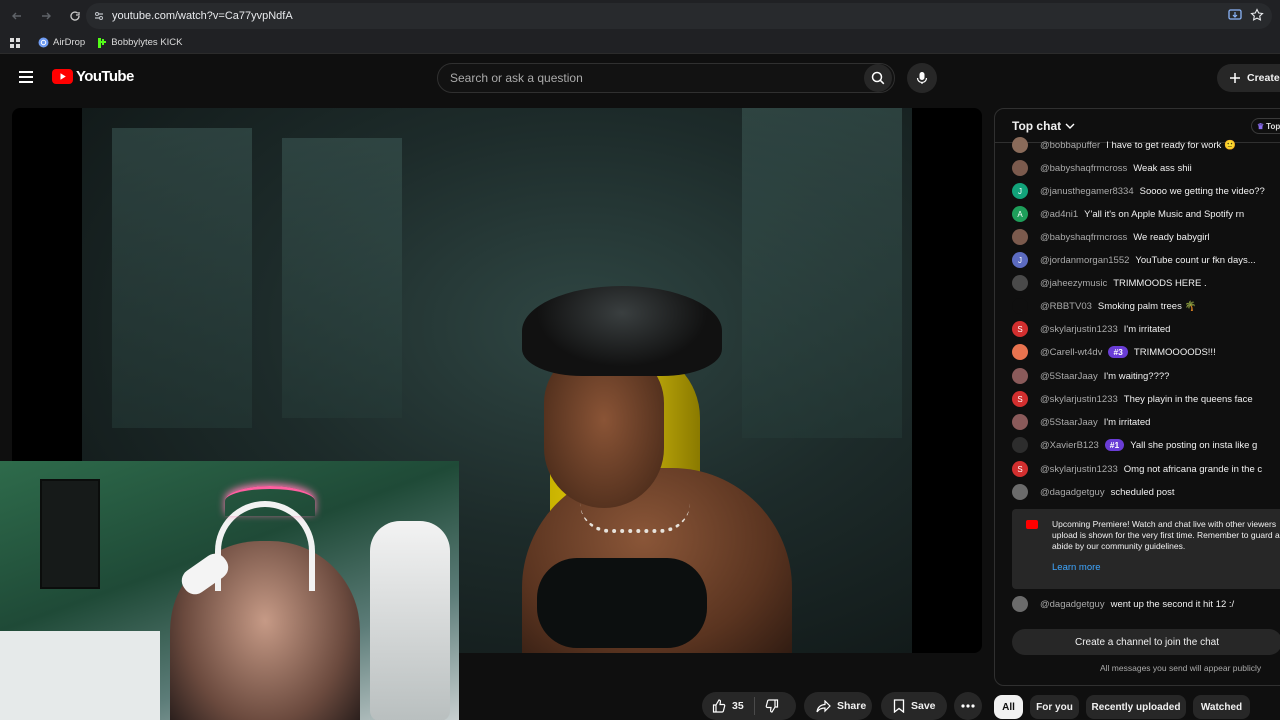  Describe the element at coordinates (99, 16) in the screenshot. I see `site-info-icon` at that location.